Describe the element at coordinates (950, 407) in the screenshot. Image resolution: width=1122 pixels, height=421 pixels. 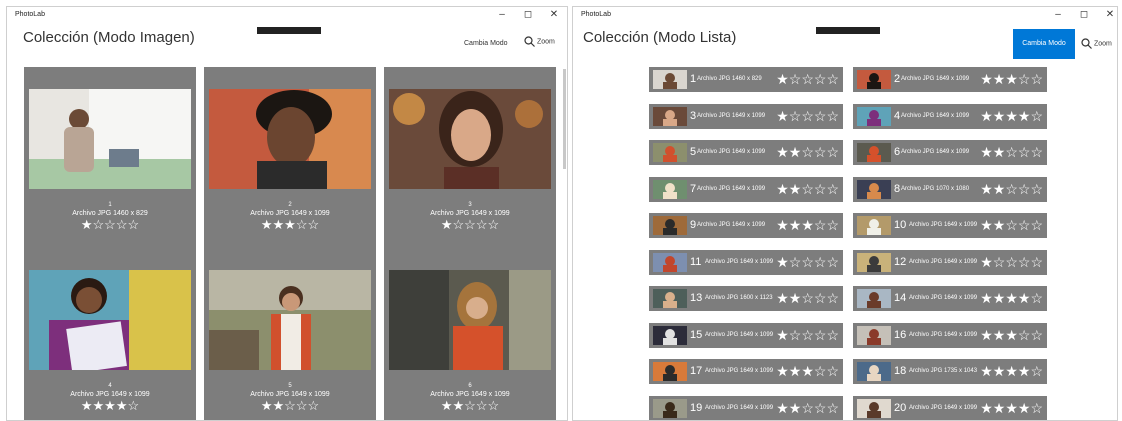
I see `list-item: 20 Archivo JPG 1649 x 1099 ★★★★☆` at that location.